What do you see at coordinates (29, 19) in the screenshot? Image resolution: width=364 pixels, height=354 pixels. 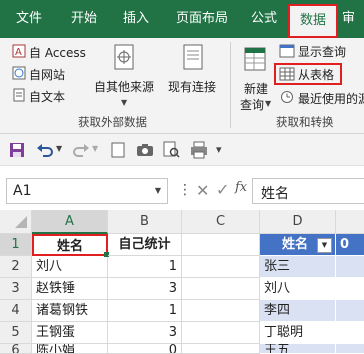 I see `tab-file: 文件` at bounding box center [29, 19].